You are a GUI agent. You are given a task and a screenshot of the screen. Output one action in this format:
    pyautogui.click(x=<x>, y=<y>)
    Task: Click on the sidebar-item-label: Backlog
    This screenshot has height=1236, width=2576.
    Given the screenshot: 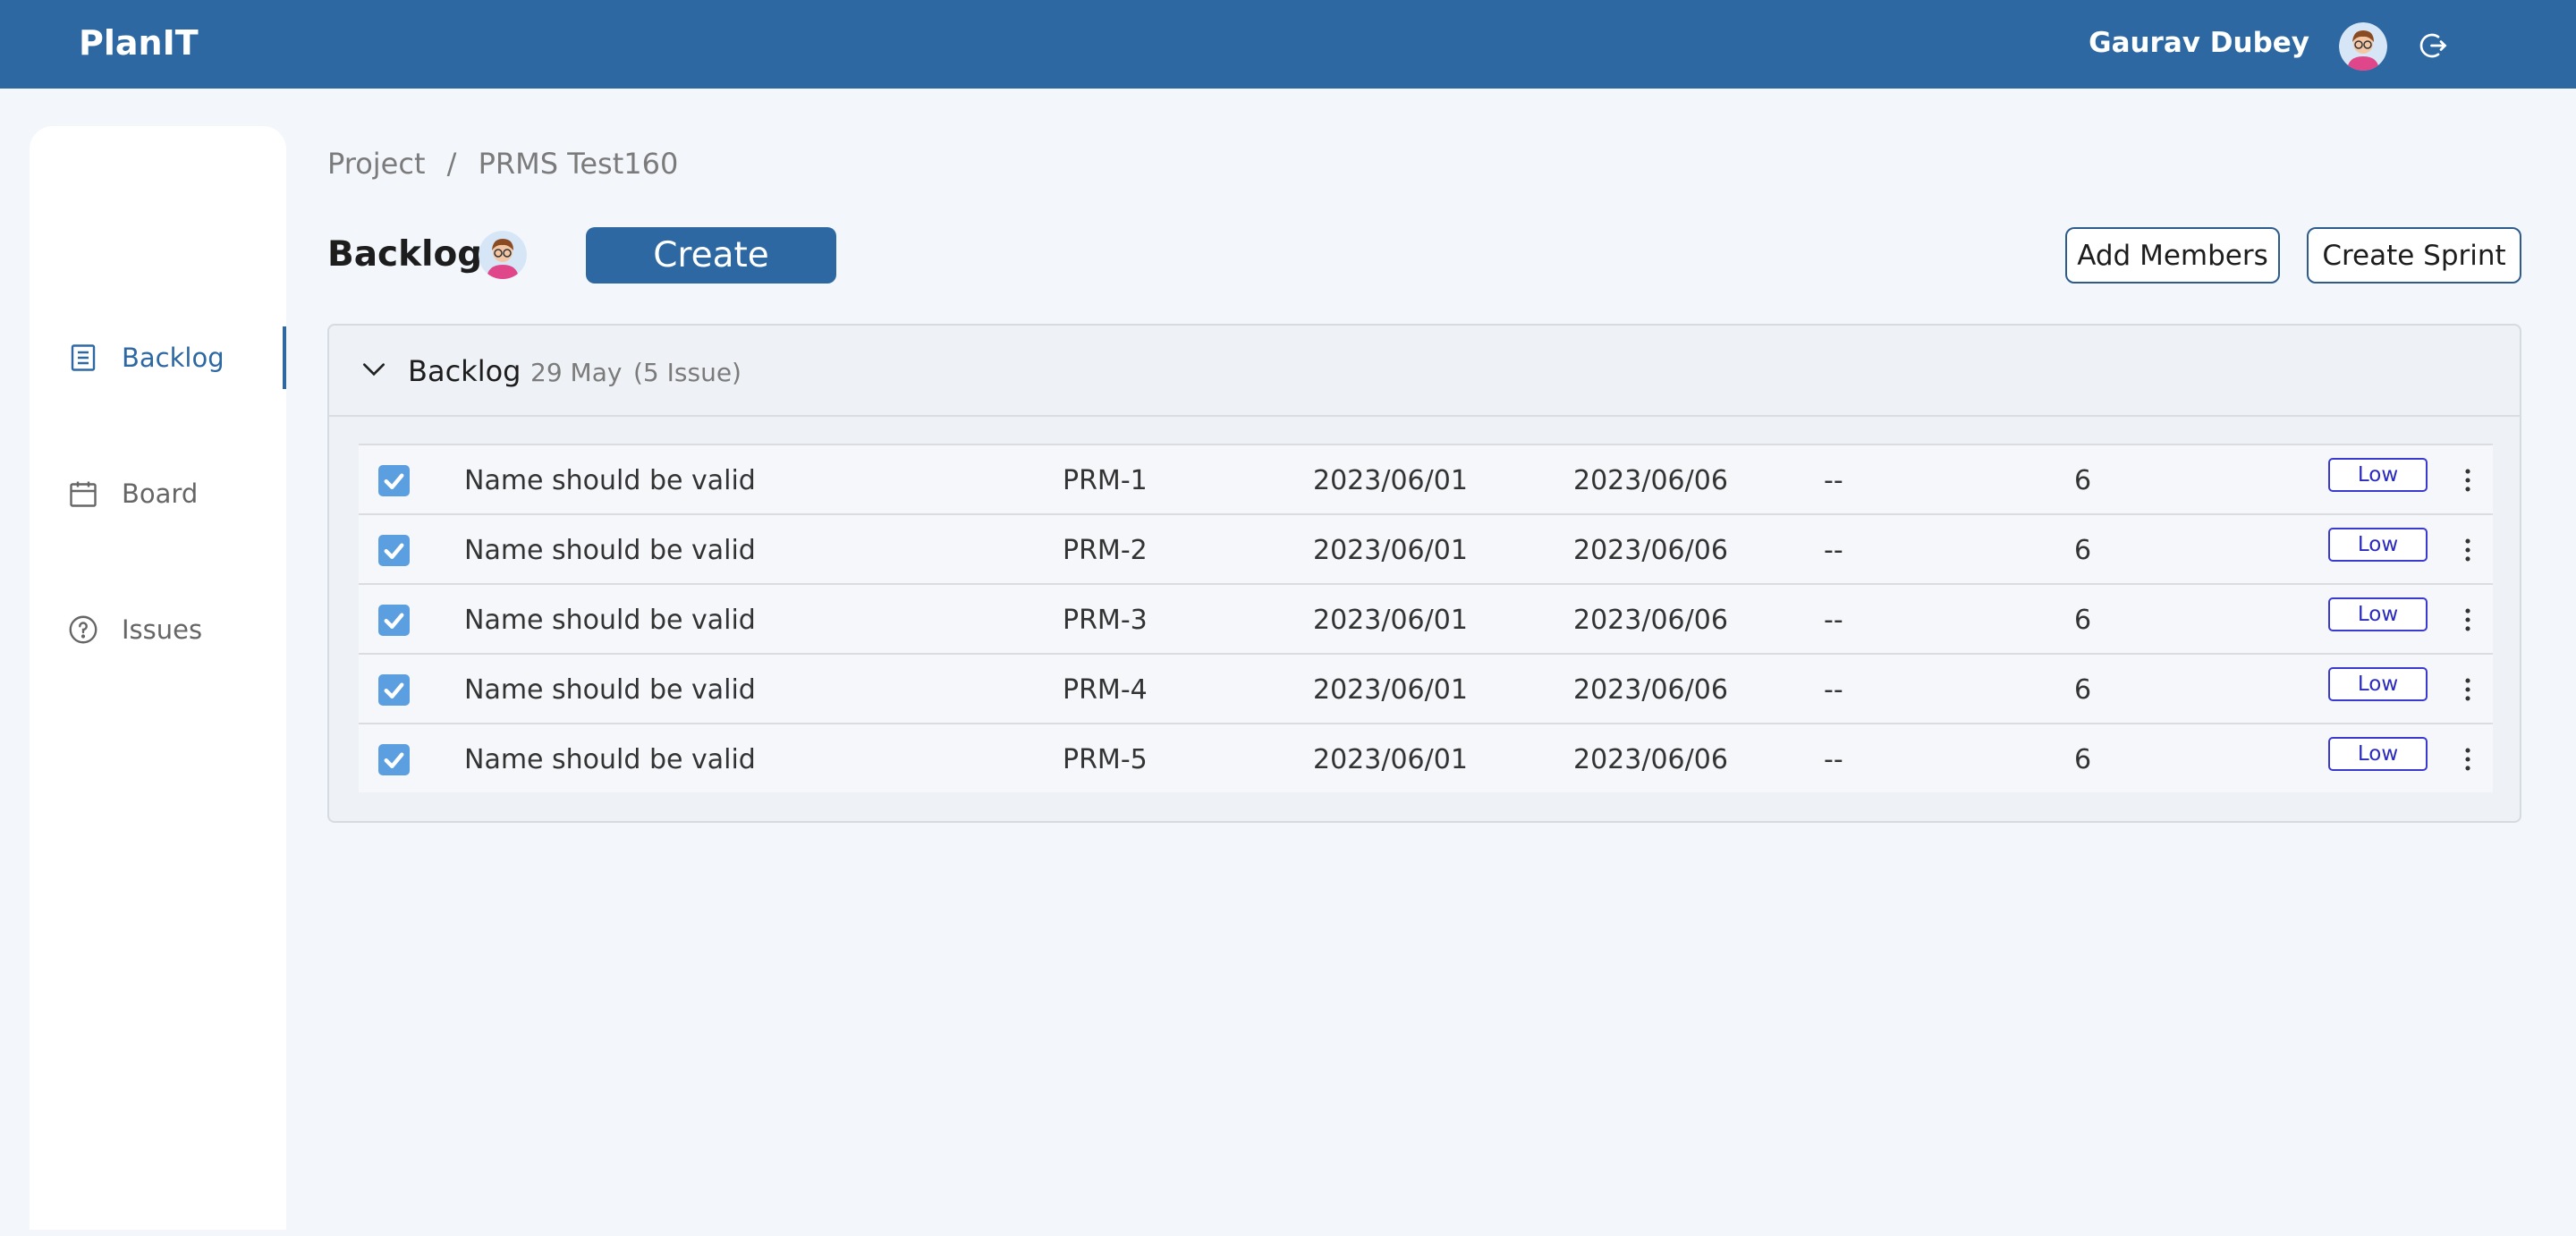 What is the action you would take?
    pyautogui.click(x=173, y=358)
    